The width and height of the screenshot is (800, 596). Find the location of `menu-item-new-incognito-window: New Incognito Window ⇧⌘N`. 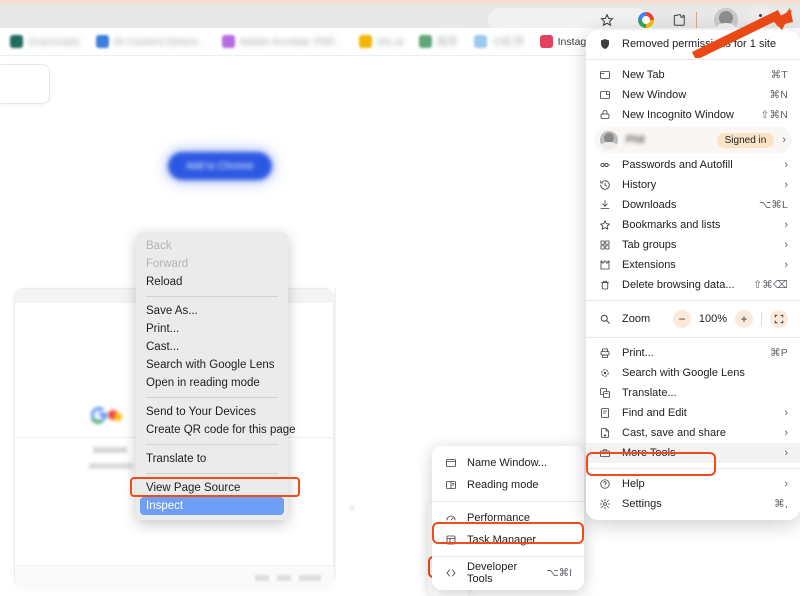

menu-item-new-incognito-window: New Incognito Window ⇧⌘N is located at coordinates (693, 115).